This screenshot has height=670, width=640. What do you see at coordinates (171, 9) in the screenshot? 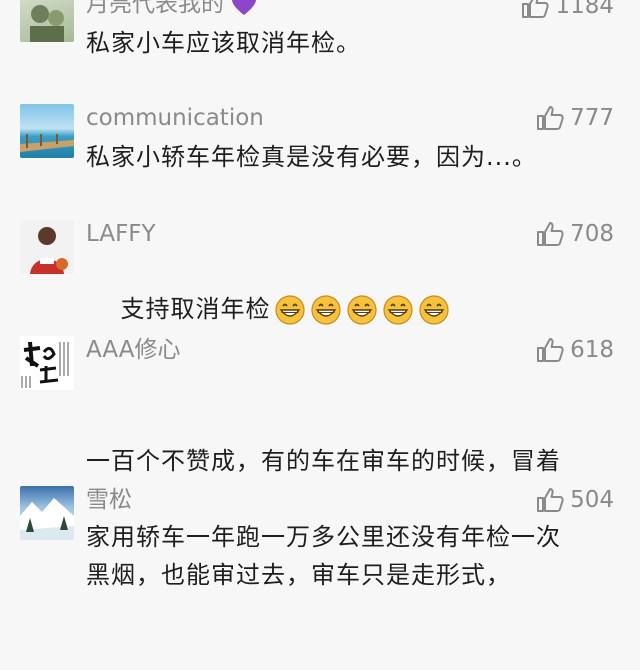
I see `username: 月亮代表我的` at bounding box center [171, 9].